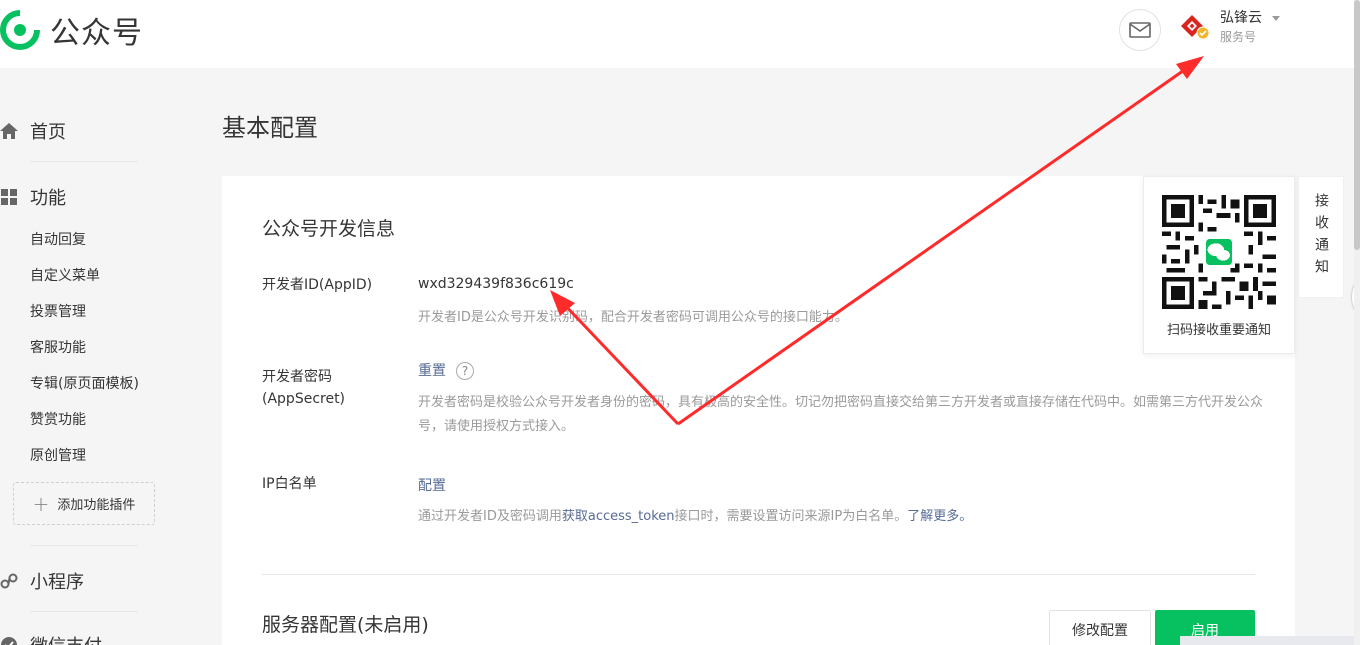  Describe the element at coordinates (758, 574) in the screenshot. I see `section-divider` at that location.